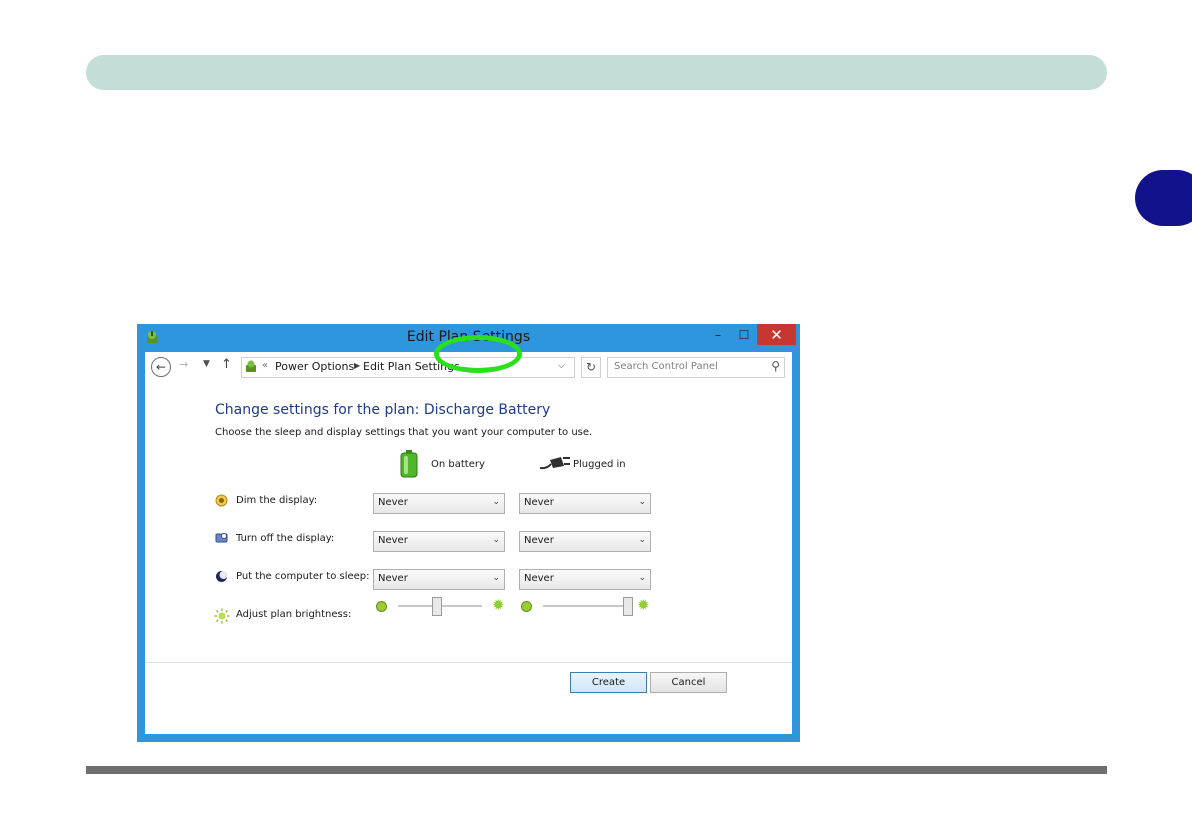 Image resolution: width=1192 pixels, height=838 pixels. I want to click on brightness-icon, so click(222, 616).